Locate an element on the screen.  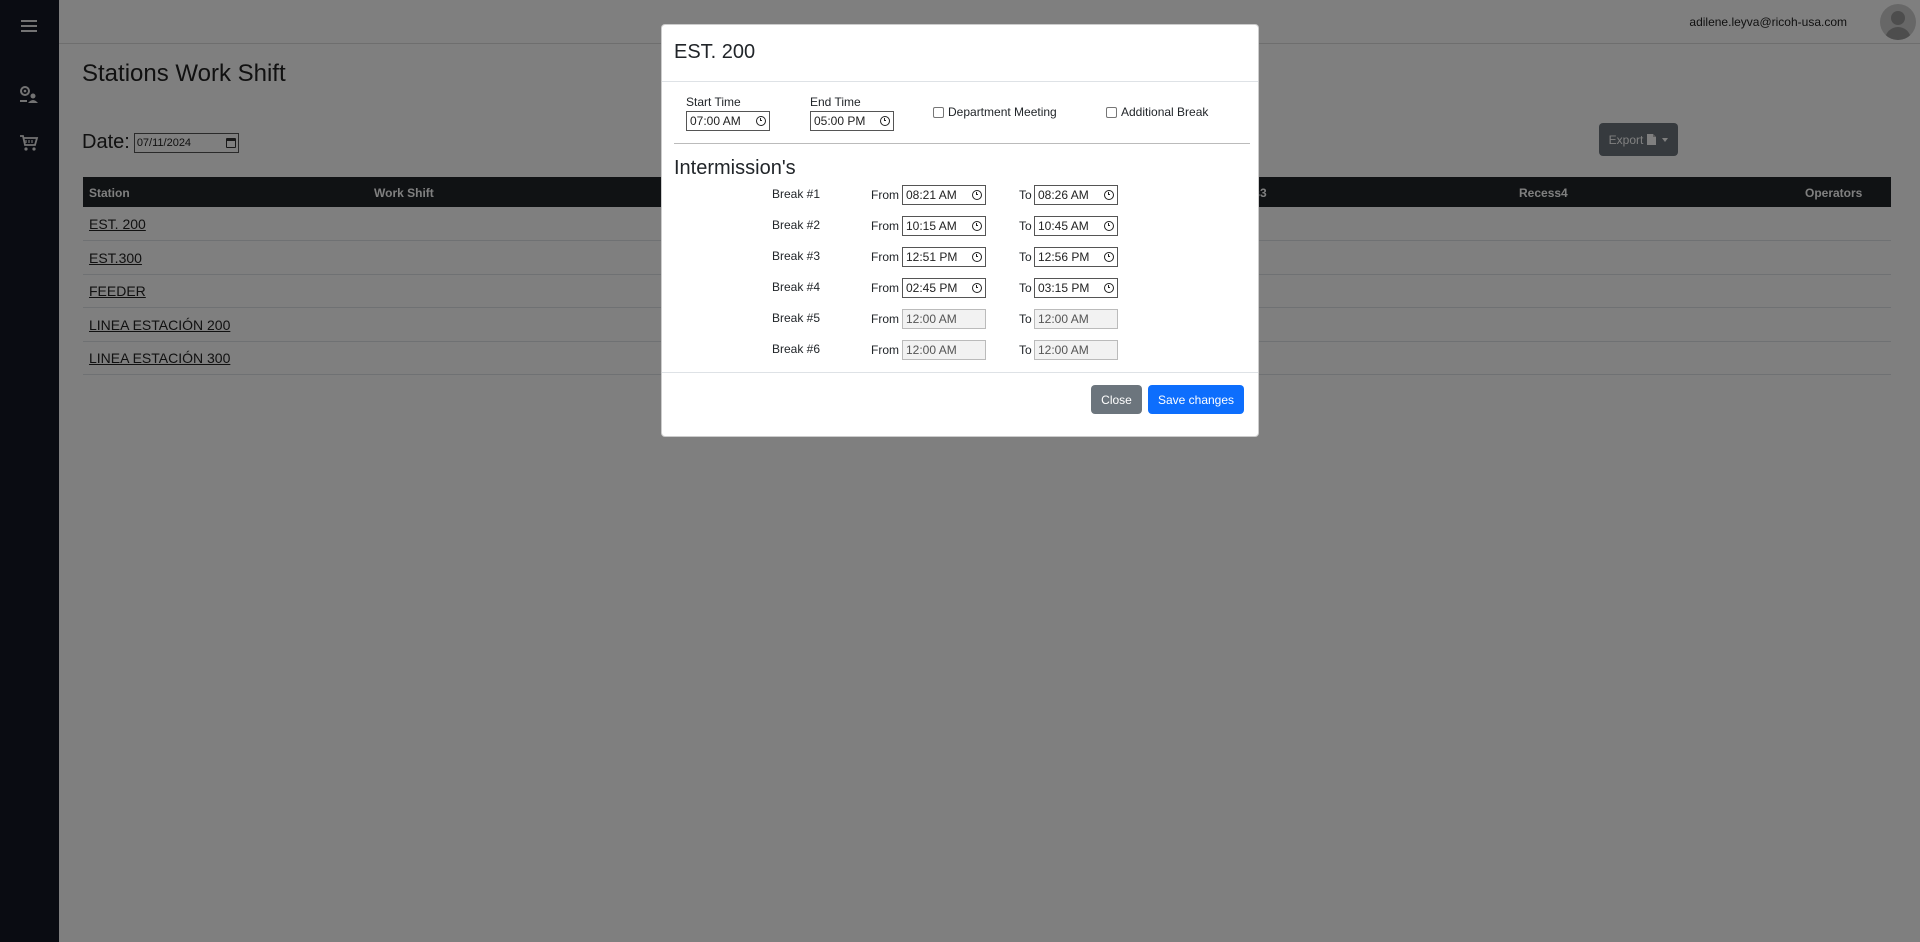
break-to-value: 03:15 PM is located at coordinates (1064, 288).